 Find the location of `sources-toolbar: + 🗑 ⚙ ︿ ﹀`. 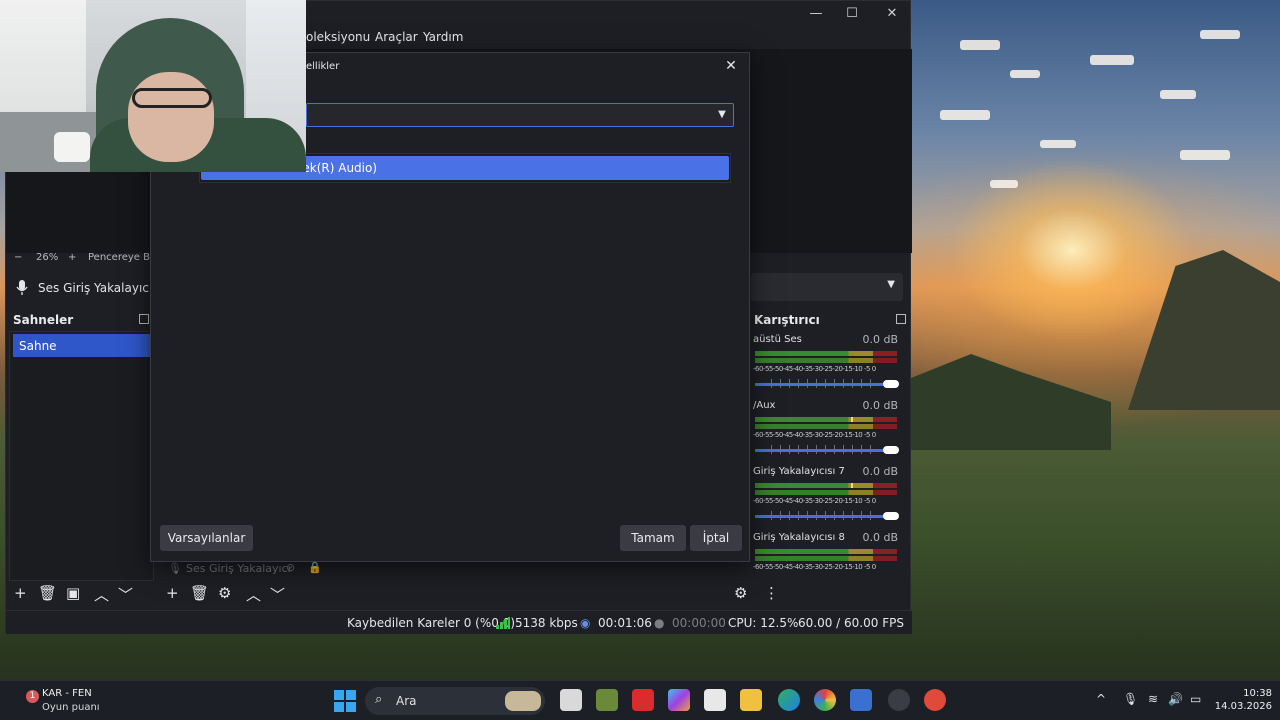

sources-toolbar: + 🗑 ⚙ ︿ ﹀ is located at coordinates (231, 594).